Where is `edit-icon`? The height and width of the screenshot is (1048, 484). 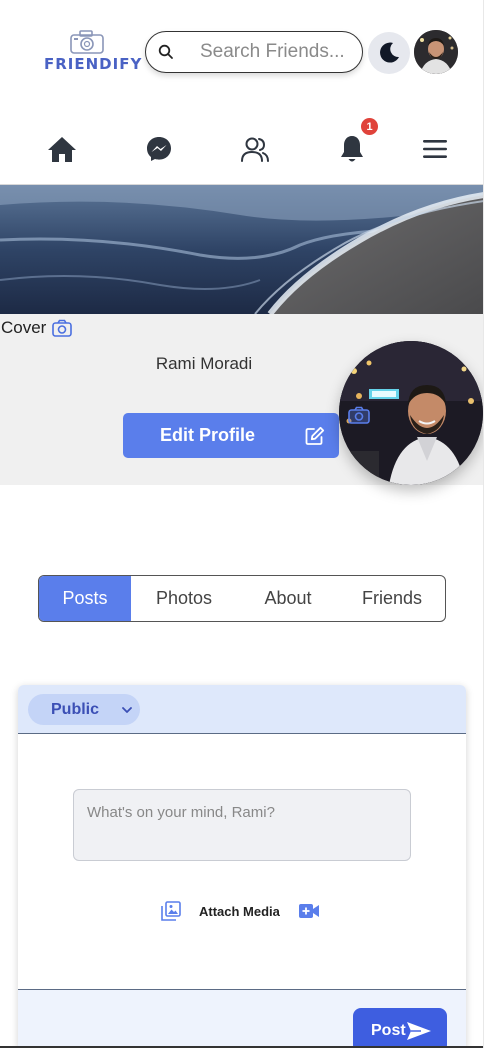 edit-icon is located at coordinates (315, 435).